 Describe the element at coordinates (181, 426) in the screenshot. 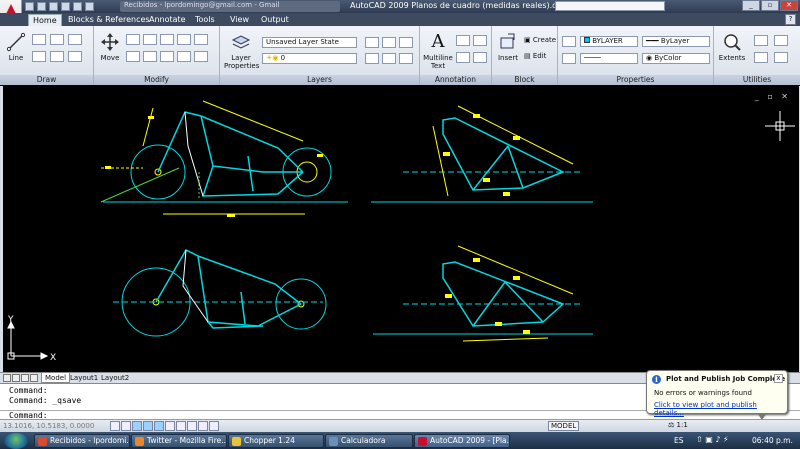

I see `ducs-toggle` at that location.